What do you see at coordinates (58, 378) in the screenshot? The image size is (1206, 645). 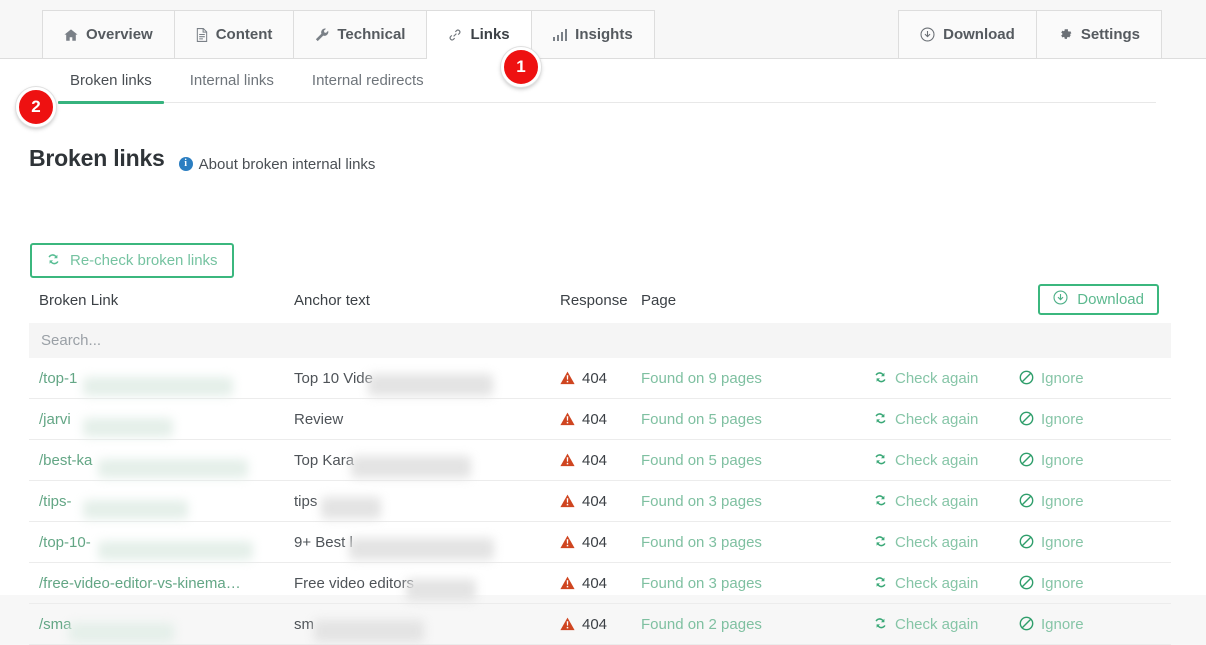 I see `broken-link-url: /top-1` at bounding box center [58, 378].